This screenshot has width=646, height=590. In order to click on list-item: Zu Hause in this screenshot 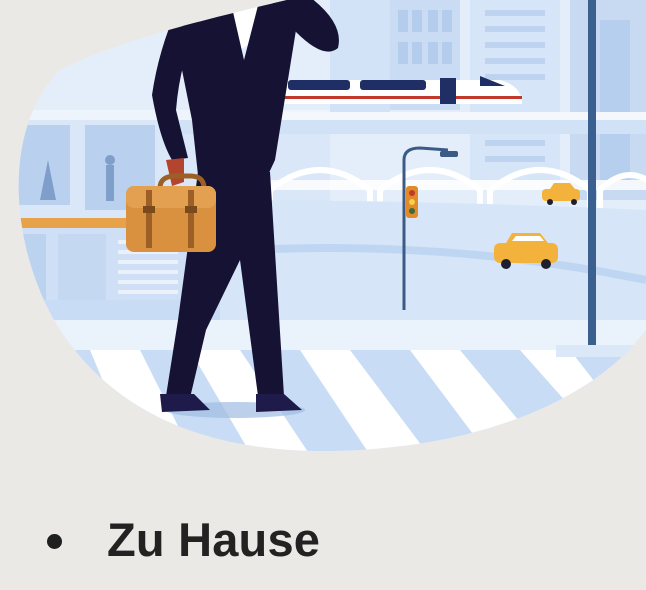, I will do `click(323, 540)`.